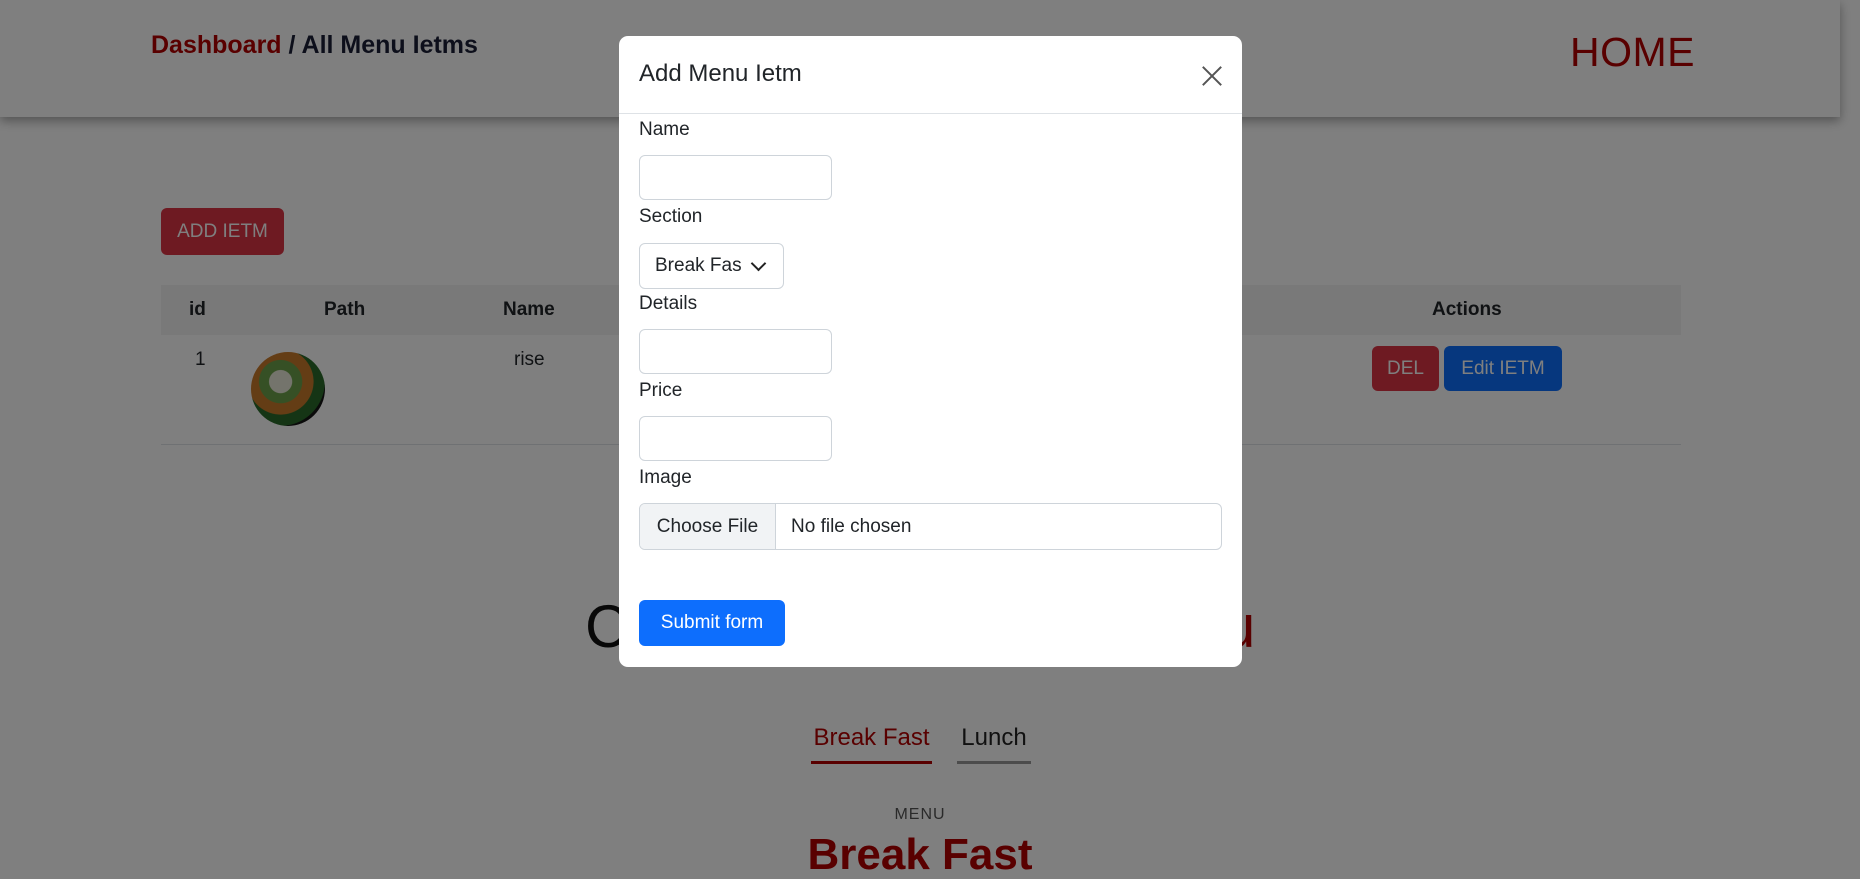 The image size is (1860, 880). I want to click on name-input, so click(735, 177).